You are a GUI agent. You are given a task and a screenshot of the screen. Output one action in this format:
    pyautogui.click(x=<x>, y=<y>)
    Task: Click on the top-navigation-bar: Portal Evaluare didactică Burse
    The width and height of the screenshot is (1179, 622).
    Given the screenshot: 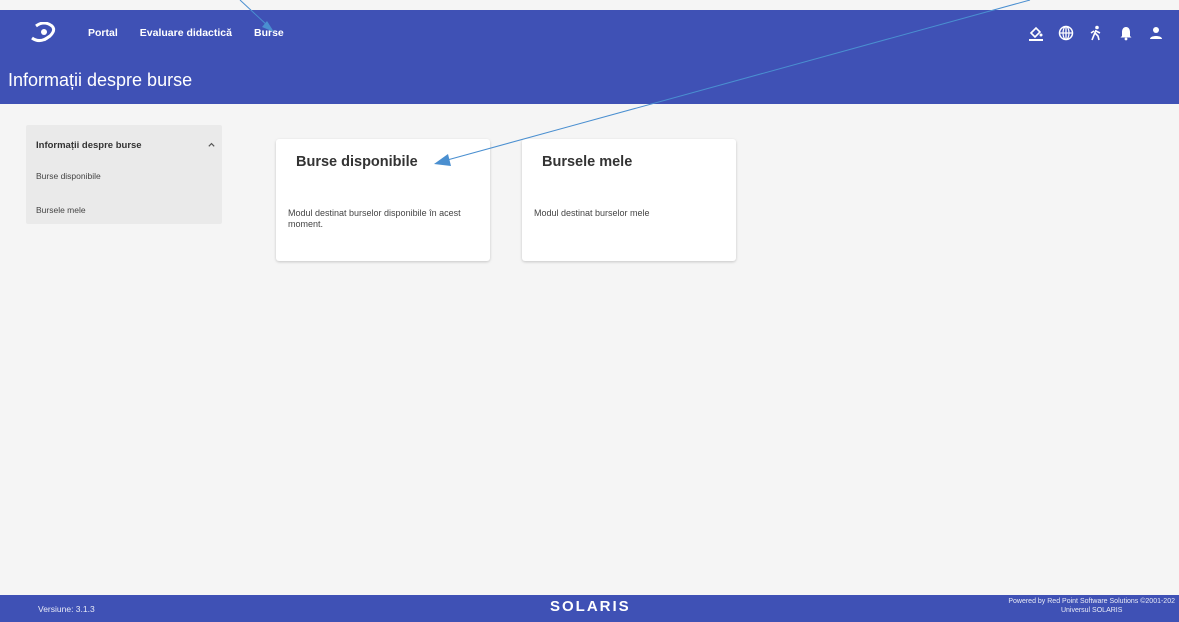 What is the action you would take?
    pyautogui.click(x=589, y=33)
    